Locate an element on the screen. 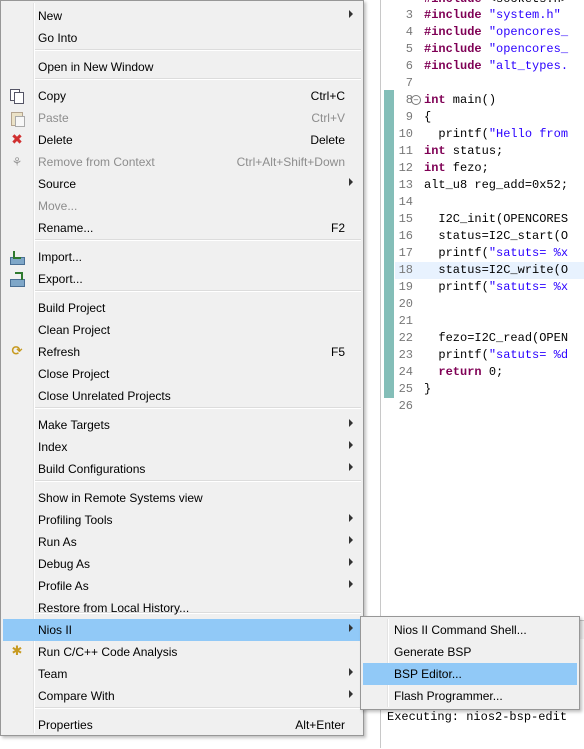 This screenshot has height=749, width=584. code-line: 12 int fezo; is located at coordinates (442, 168).